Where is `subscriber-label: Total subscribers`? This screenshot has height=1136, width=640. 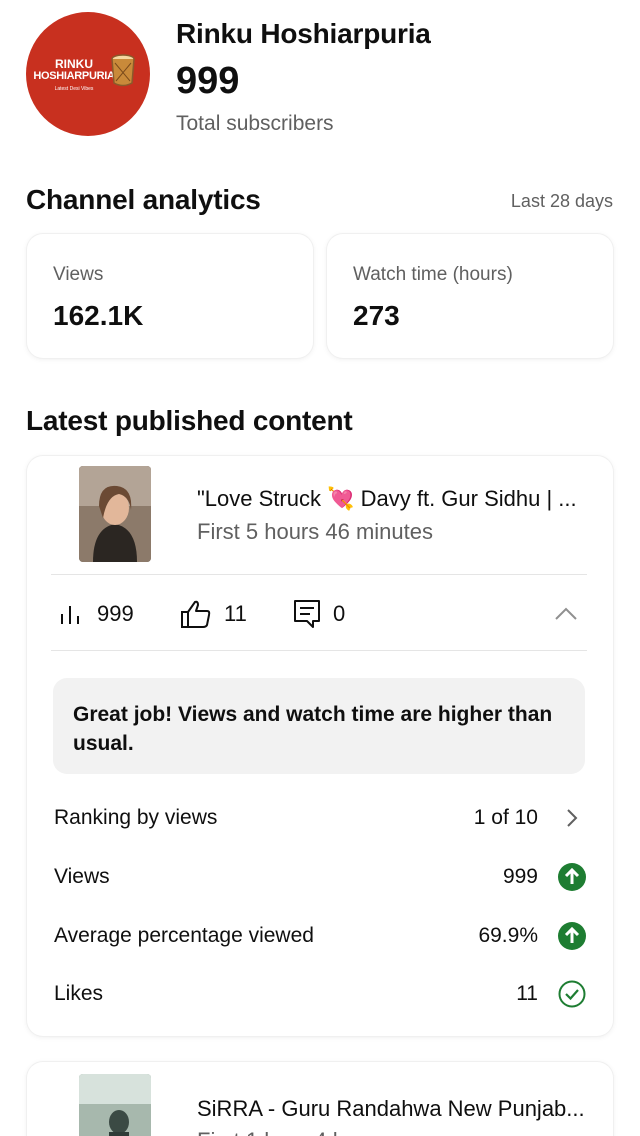 subscriber-label: Total subscribers is located at coordinates (255, 123).